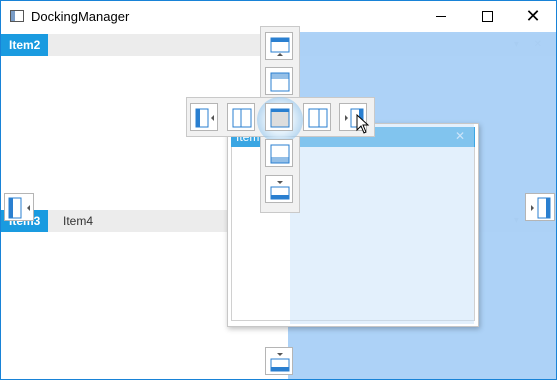 This screenshot has height=380, width=557. I want to click on dock-tabbed-icon, so click(280, 118).